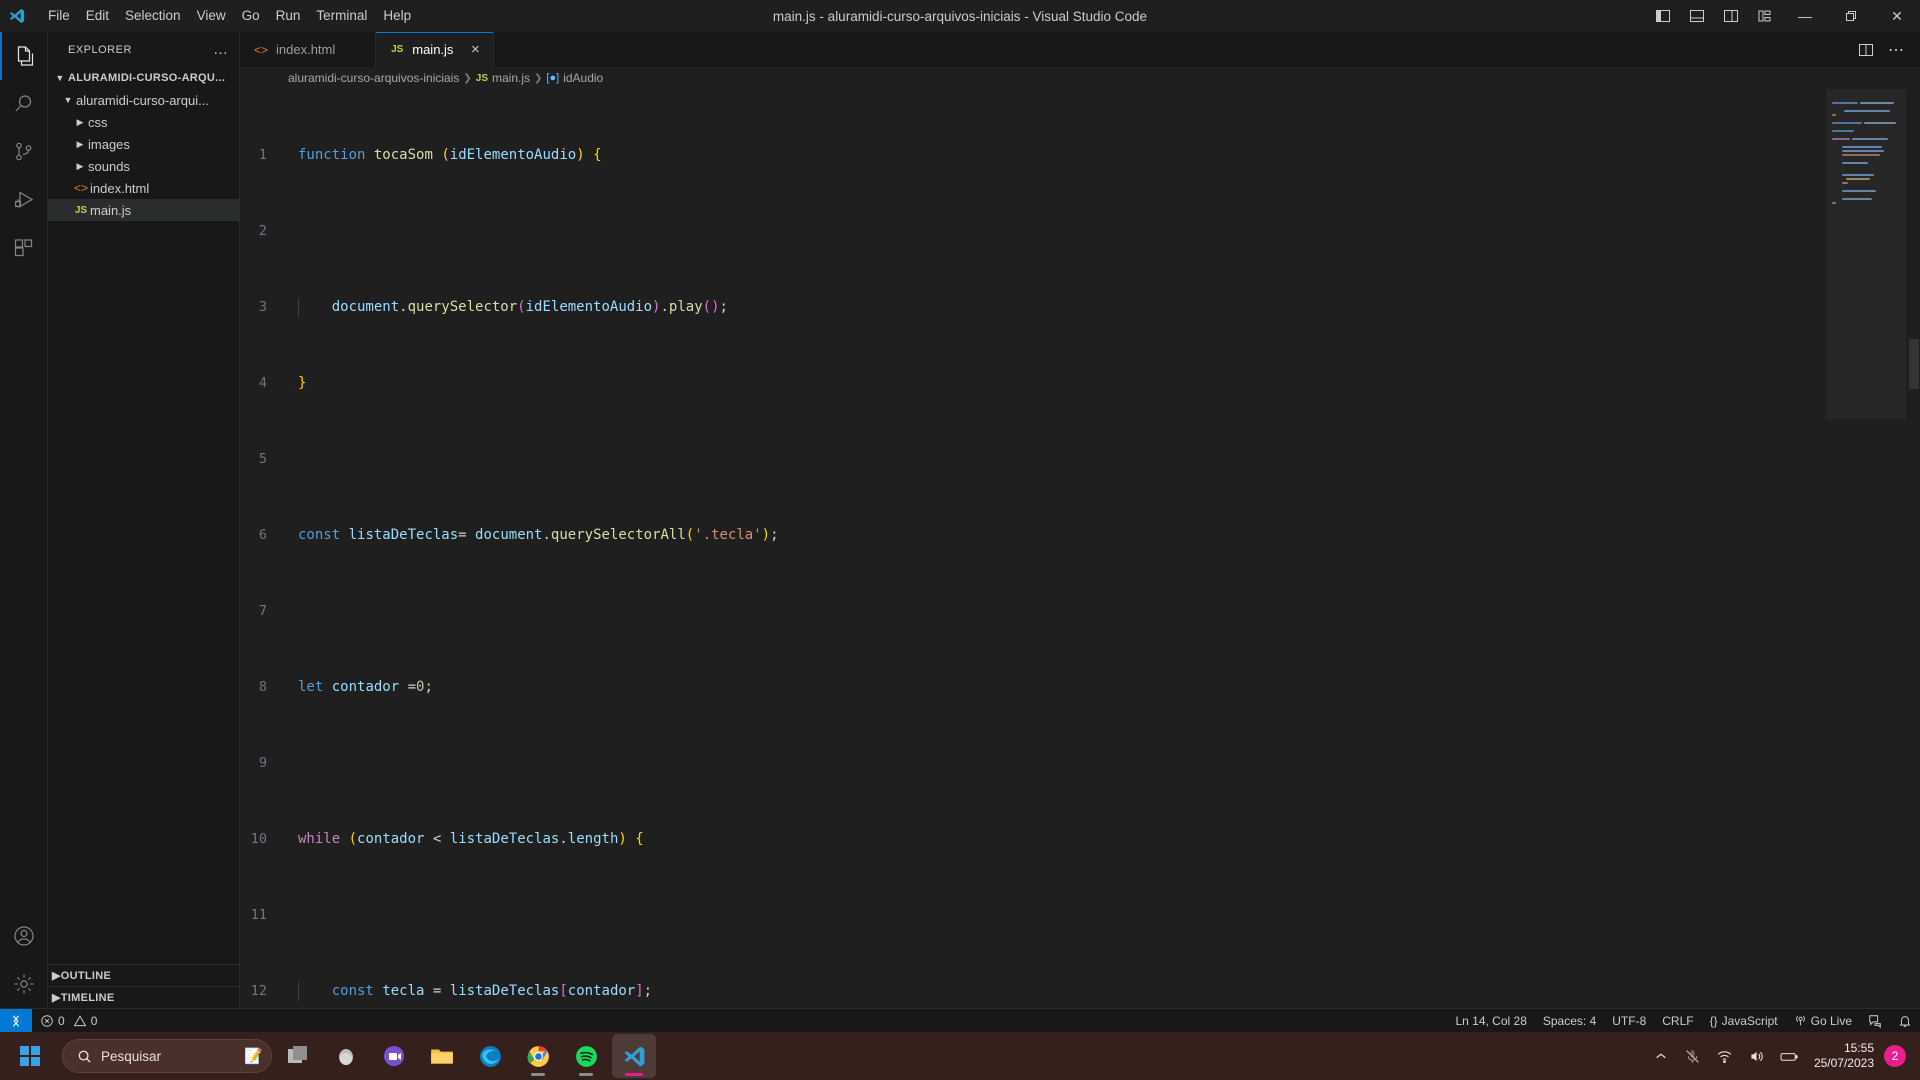 This screenshot has height=1080, width=1920. What do you see at coordinates (1866, 50) in the screenshot?
I see `split-editor-icon` at bounding box center [1866, 50].